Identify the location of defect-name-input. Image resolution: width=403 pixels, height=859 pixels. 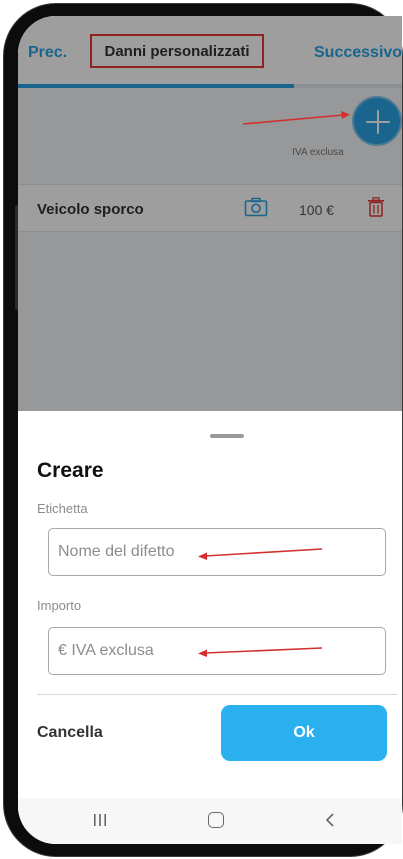
(217, 552).